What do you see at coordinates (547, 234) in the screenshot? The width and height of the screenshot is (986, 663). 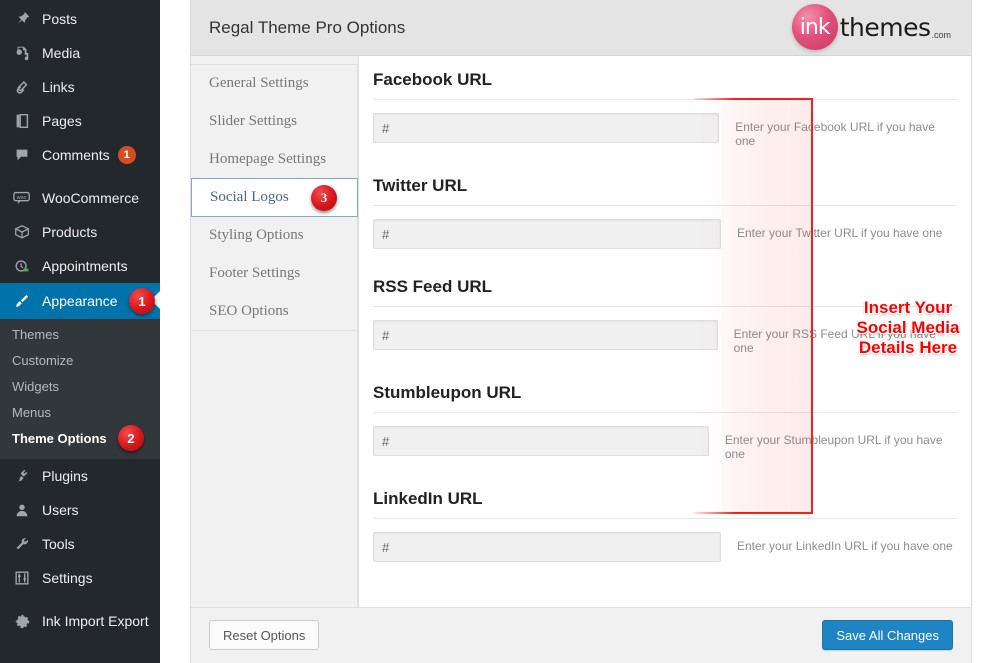 I see `twitter-url-input` at bounding box center [547, 234].